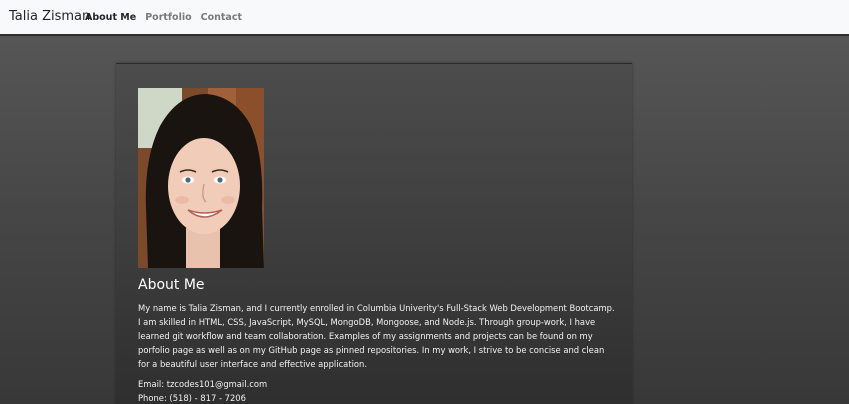 This screenshot has height=404, width=849. Describe the element at coordinates (203, 384) in the screenshot. I see `email-text: Email: tzcodes101@gmail.com` at that location.